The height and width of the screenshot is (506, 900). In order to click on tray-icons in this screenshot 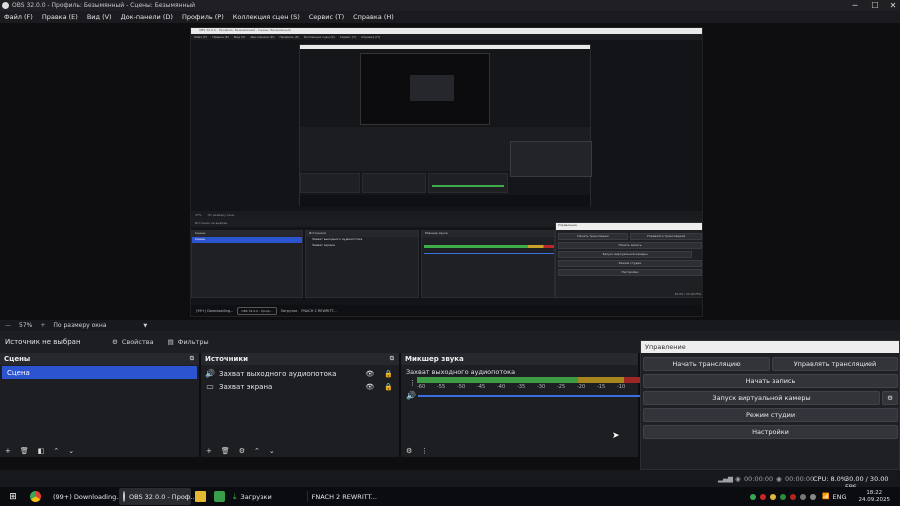, I will do `click(783, 496)`.